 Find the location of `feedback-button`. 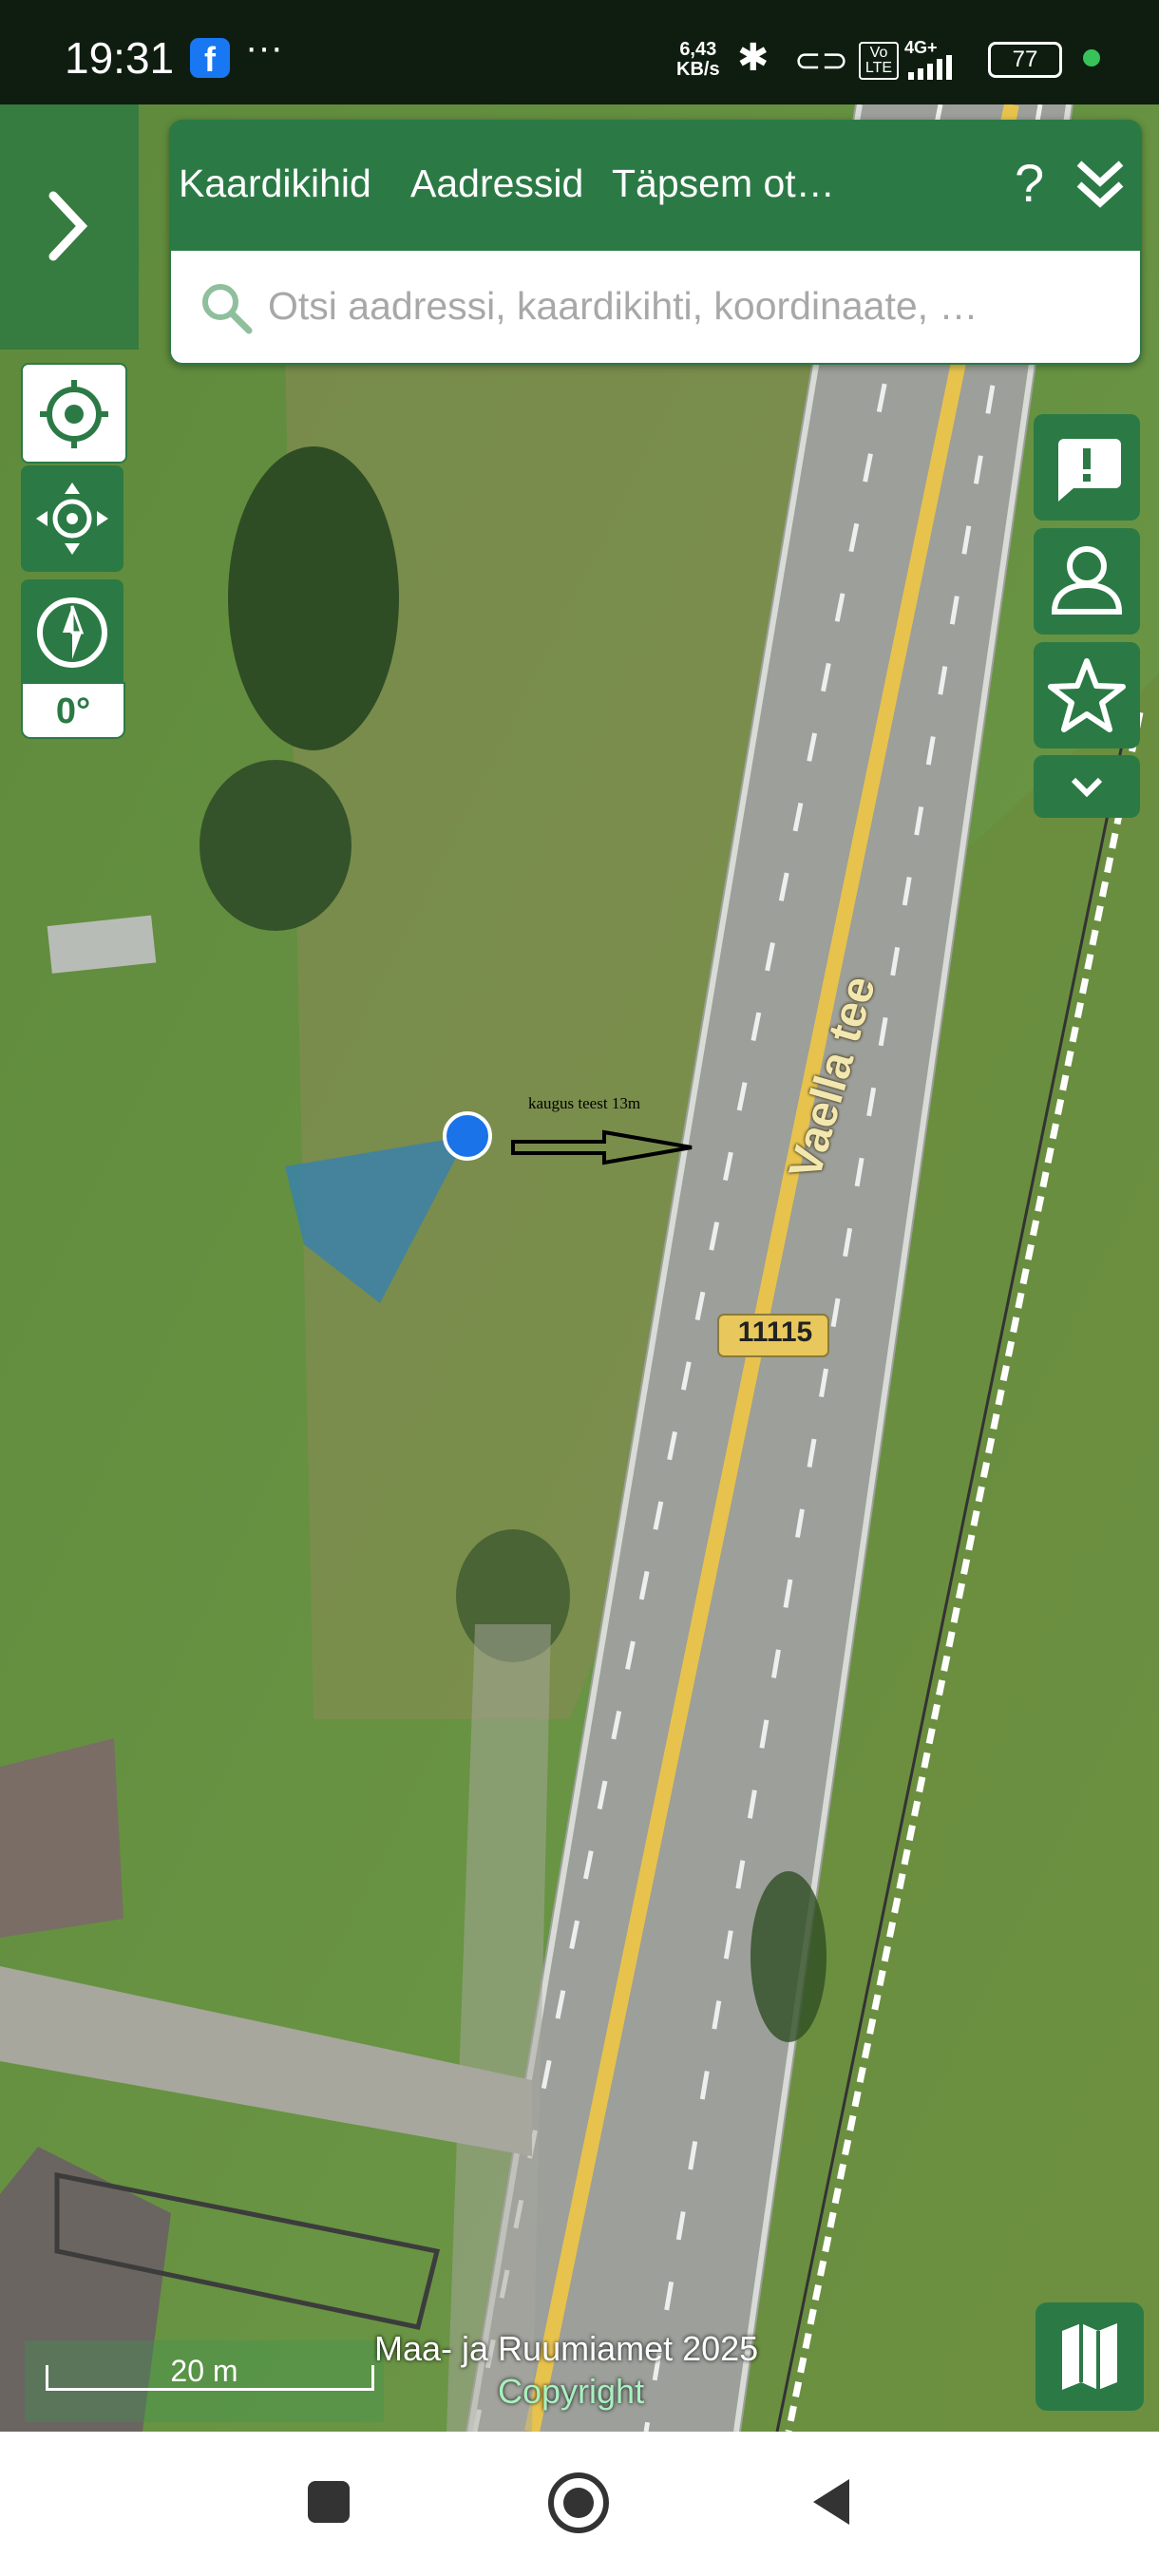

feedback-button is located at coordinates (1087, 467).